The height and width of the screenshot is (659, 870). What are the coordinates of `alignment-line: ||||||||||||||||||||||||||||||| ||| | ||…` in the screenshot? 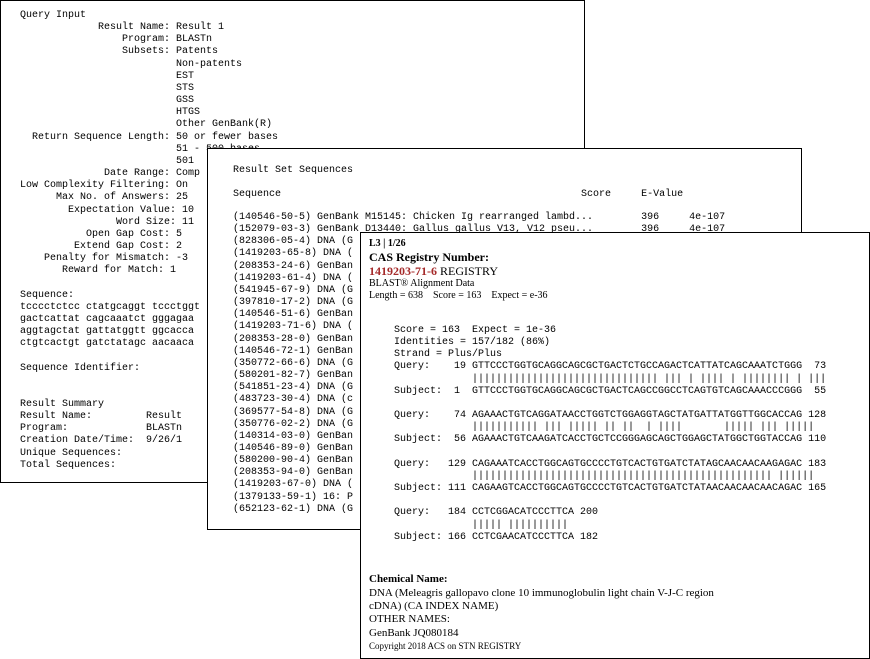 It's located at (610, 379).